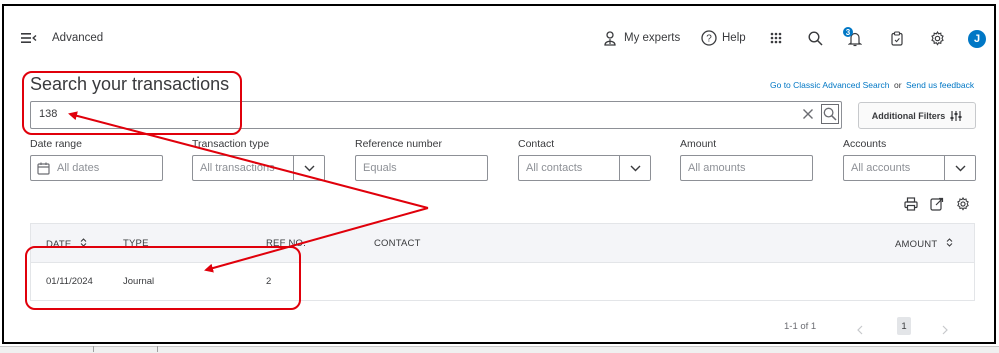  I want to click on column-header-amount: AMOUNT, so click(924, 244).